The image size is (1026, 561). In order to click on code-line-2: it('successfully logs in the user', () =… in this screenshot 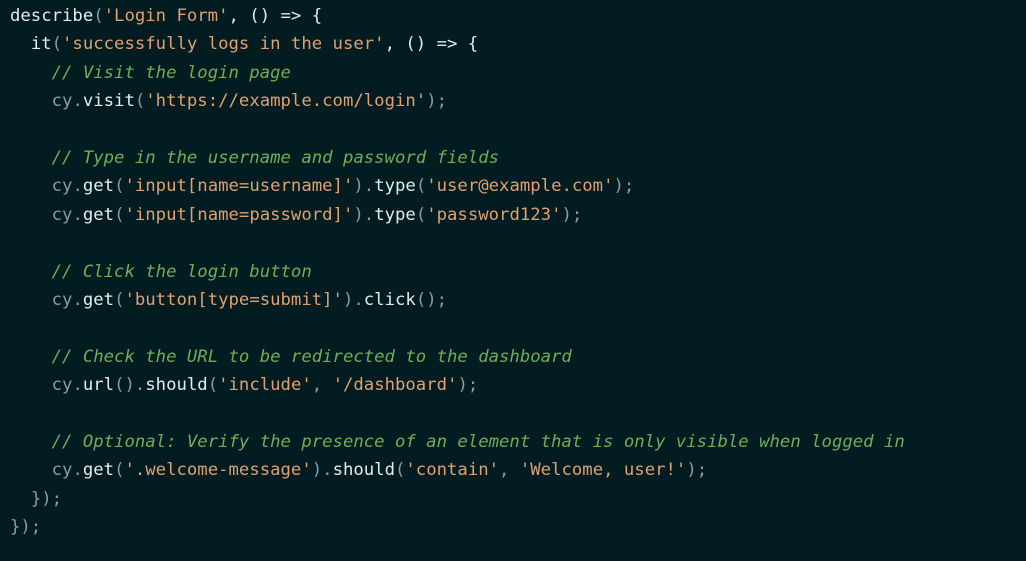, I will do `click(254, 44)`.